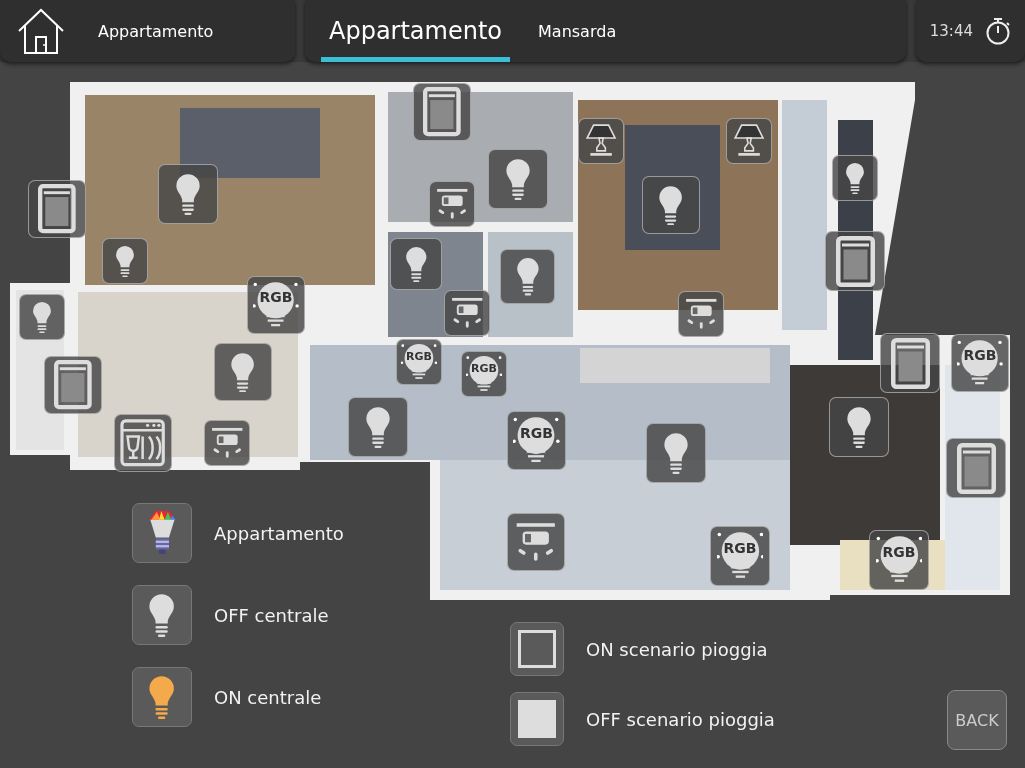 This screenshot has width=1025, height=768. I want to click on filled-square-icon, so click(537, 719).